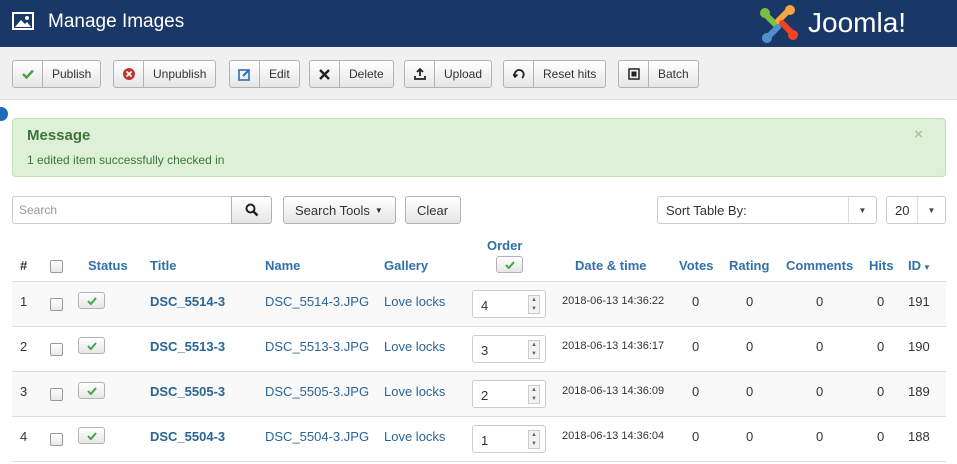  What do you see at coordinates (339, 210) in the screenshot?
I see `search-tools-button: Search Tools ▼` at bounding box center [339, 210].